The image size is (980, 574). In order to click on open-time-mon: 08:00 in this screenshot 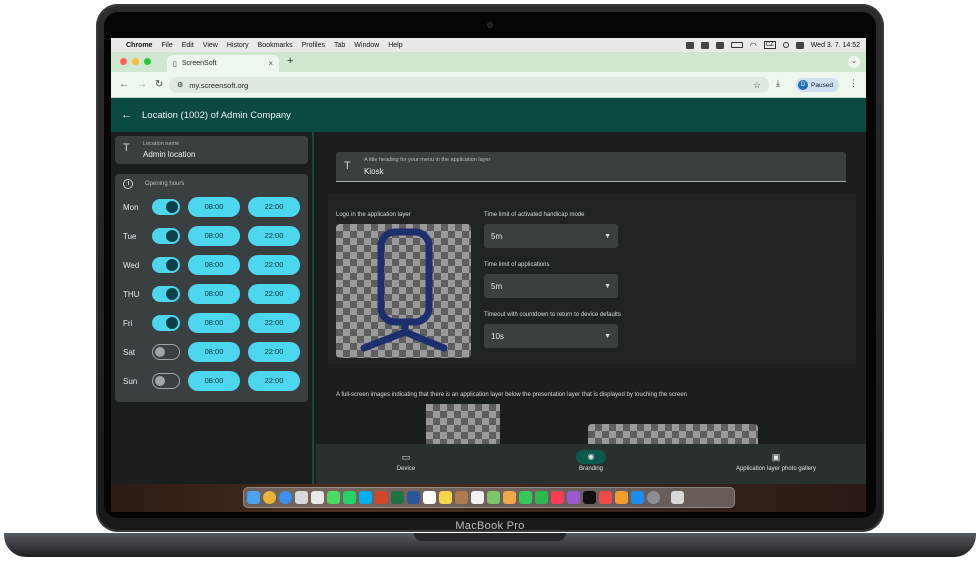, I will do `click(214, 207)`.